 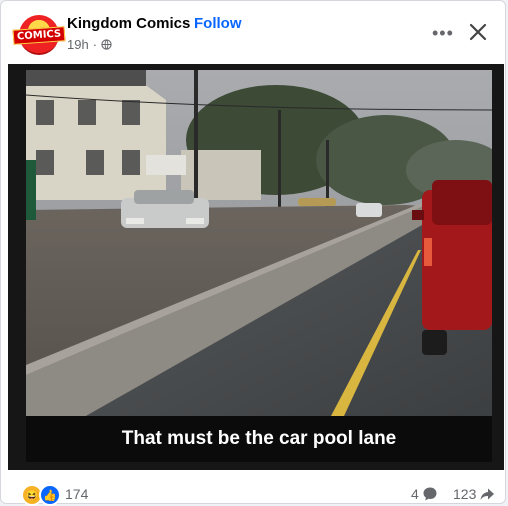 What do you see at coordinates (487, 494) in the screenshot?
I see `share-icon` at bounding box center [487, 494].